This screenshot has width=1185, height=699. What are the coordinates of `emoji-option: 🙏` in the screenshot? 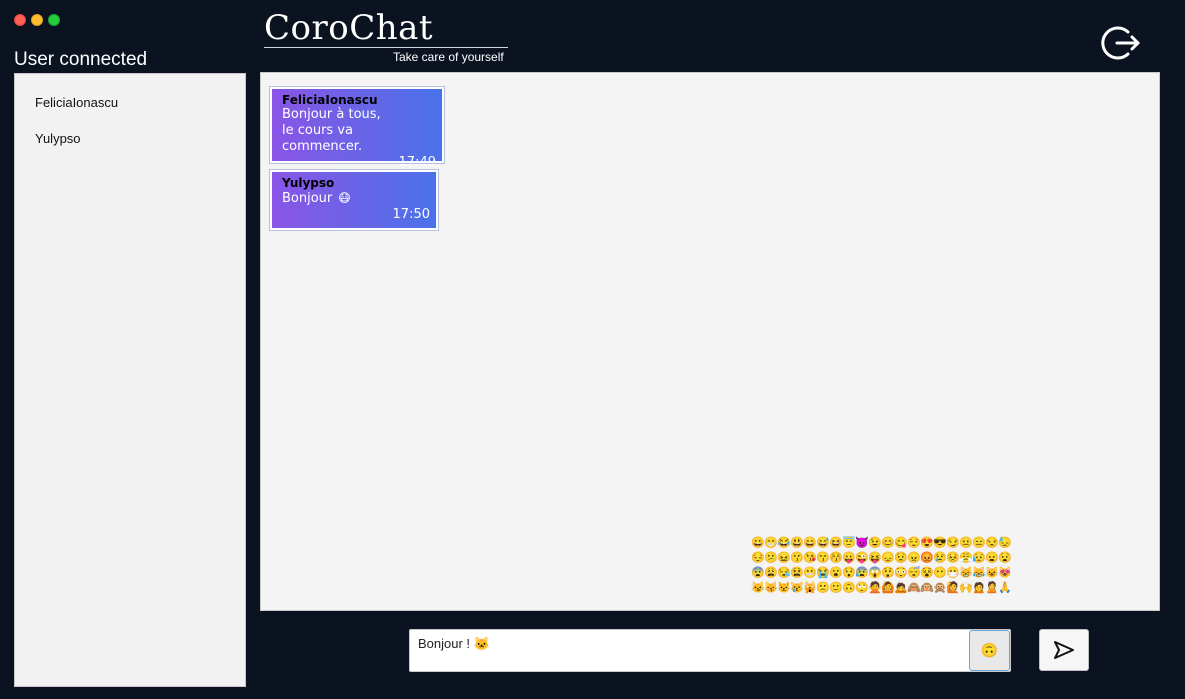 It's located at (1005, 588).